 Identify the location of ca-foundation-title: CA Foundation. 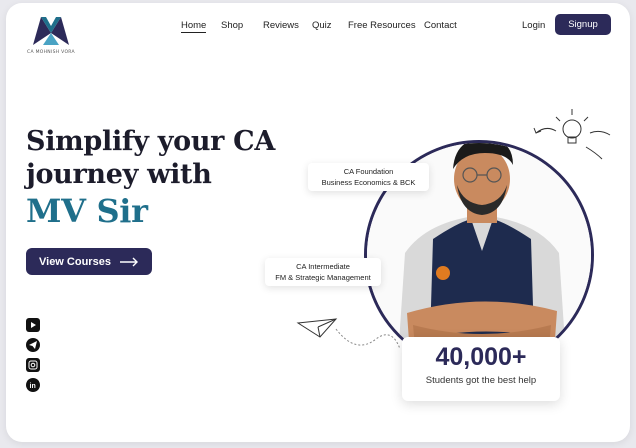
(368, 171).